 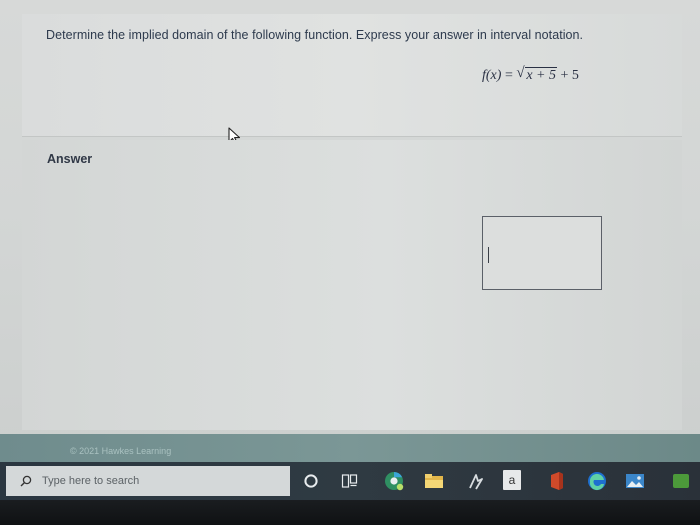 I want to click on function-equation: f(x) = √ x + 5 + 5, so click(x=530, y=74).